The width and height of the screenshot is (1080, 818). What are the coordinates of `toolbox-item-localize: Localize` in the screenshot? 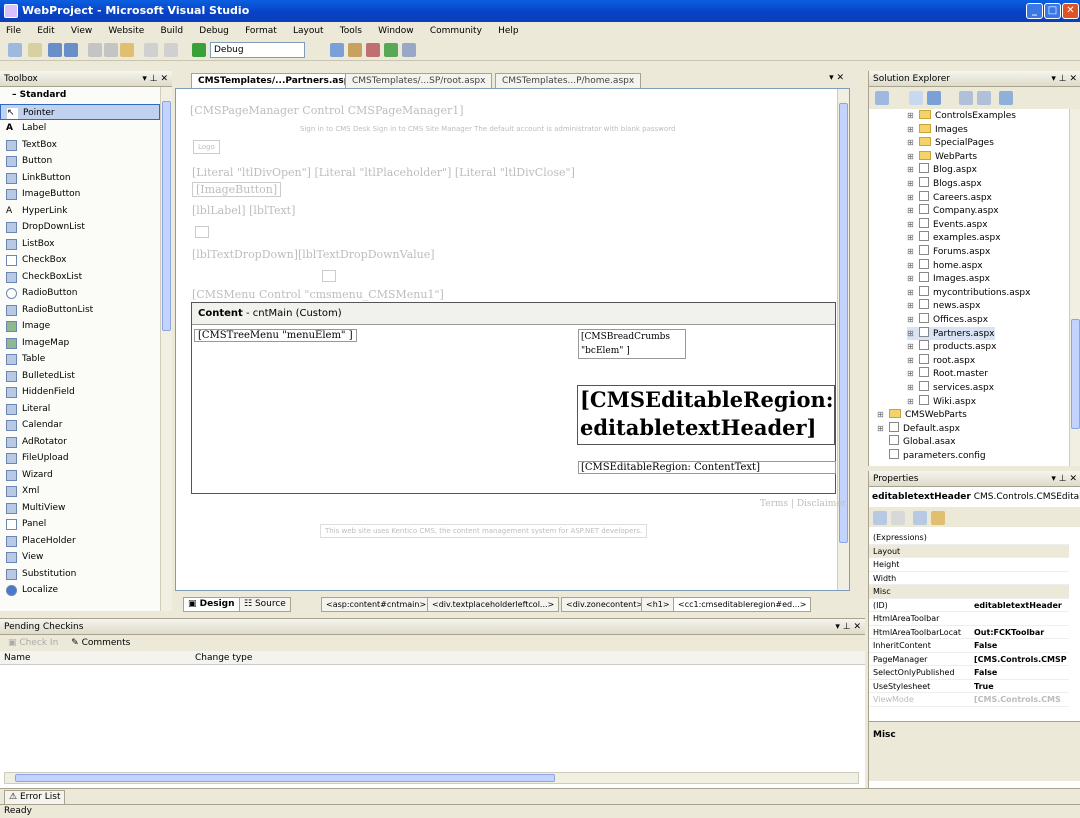 It's located at (80, 590).